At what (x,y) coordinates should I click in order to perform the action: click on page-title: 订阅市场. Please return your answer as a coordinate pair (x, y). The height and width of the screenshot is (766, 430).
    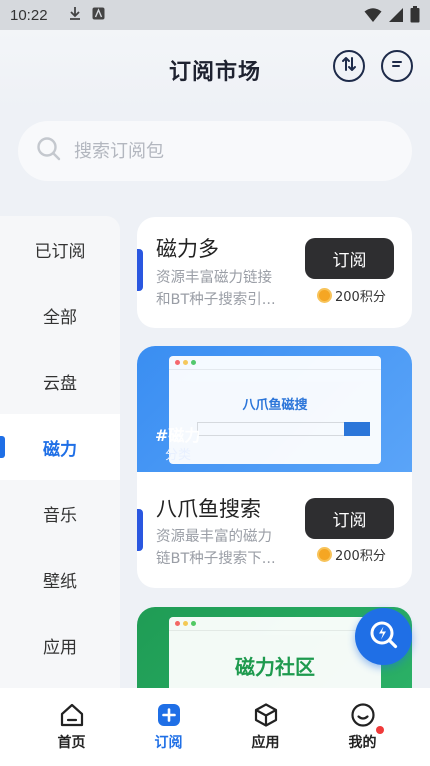
    Looking at the image, I should click on (214, 72).